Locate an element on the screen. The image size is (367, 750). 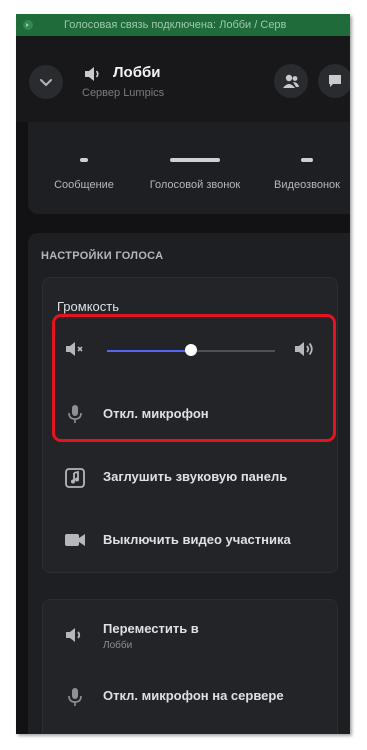
chevron-down-icon is located at coordinates (46, 83).